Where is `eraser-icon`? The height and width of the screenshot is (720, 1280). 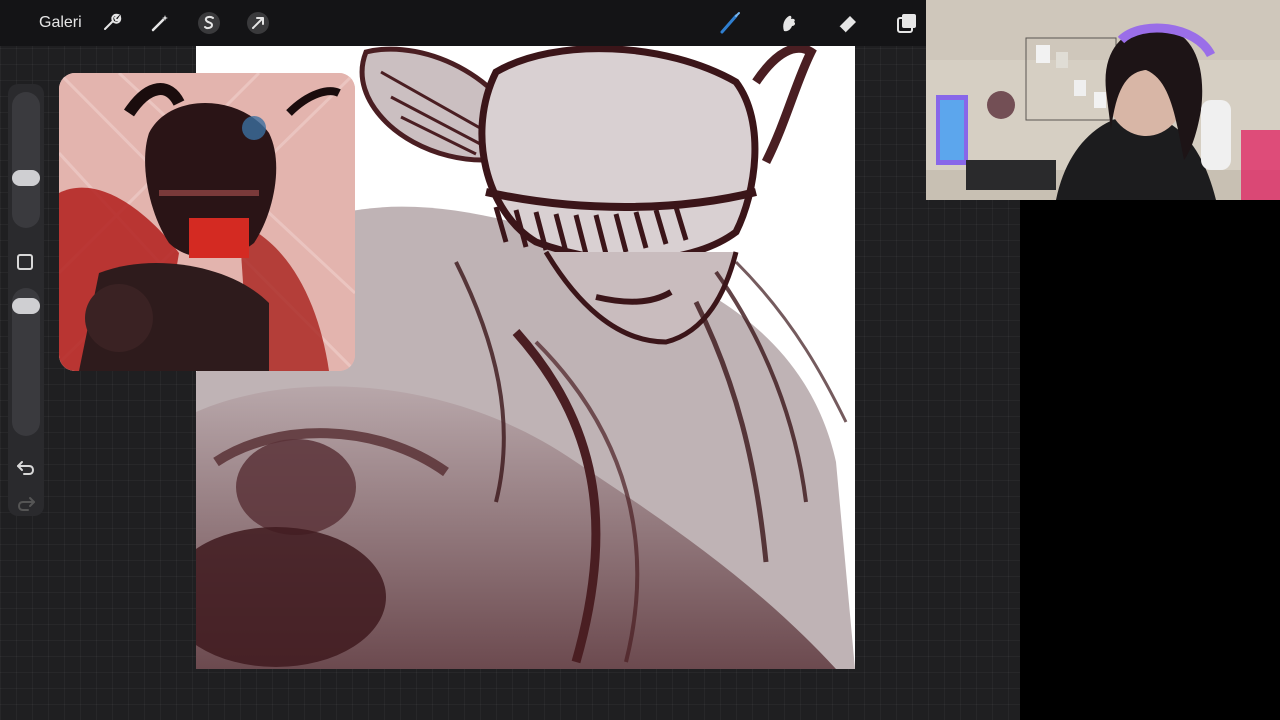
eraser-icon is located at coordinates (848, 23).